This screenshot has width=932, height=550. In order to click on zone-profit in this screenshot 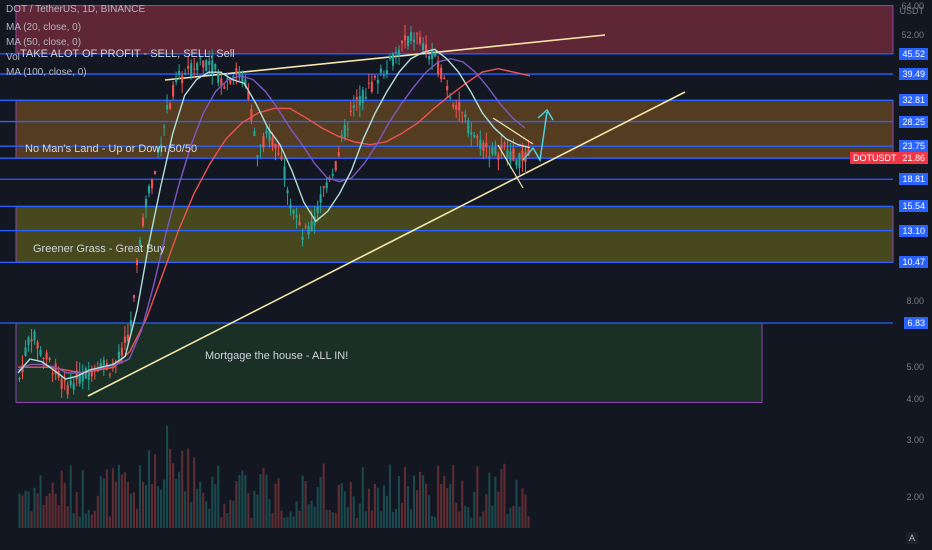, I will do `click(454, 30)`.